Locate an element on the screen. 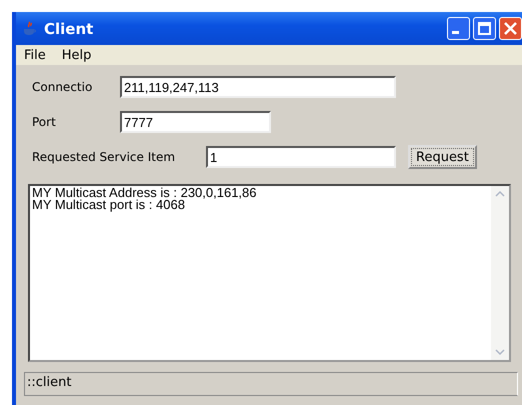  log-line: MY Multicast Address is : 230,0,161,86 is located at coordinates (145, 193).